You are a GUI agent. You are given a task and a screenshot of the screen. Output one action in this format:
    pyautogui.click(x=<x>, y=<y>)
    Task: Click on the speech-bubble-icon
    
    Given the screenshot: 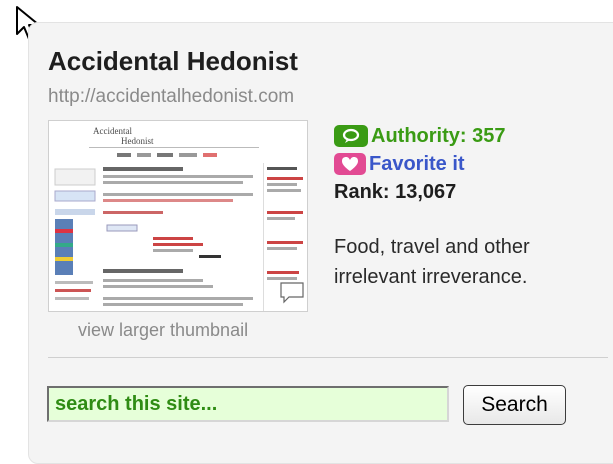 What is the action you would take?
    pyautogui.click(x=351, y=136)
    